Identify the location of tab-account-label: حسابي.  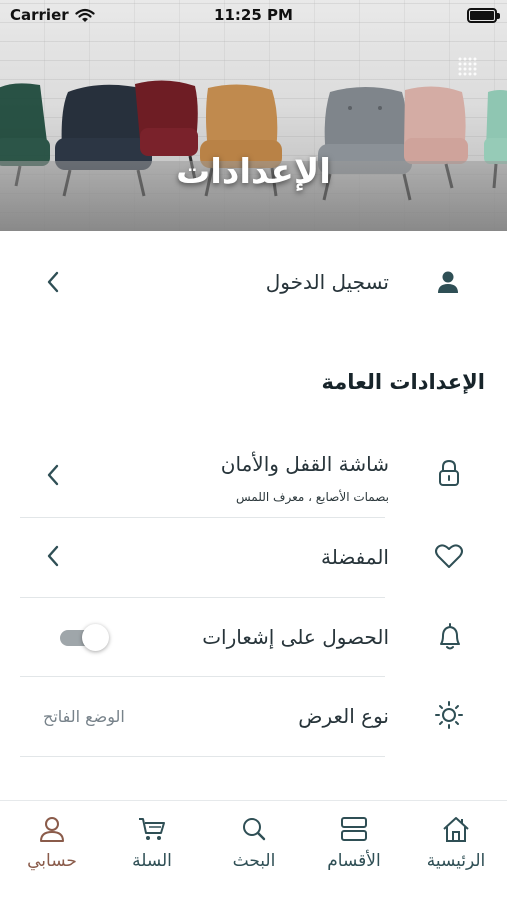
(52, 861).